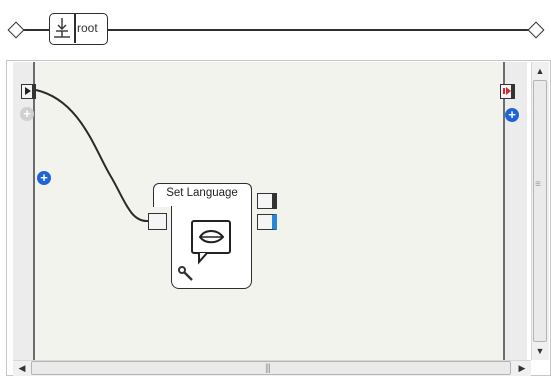 Image resolution: width=551 pixels, height=383 pixels. Describe the element at coordinates (540, 211) in the screenshot. I see `vertical-scroll-thumb` at that location.